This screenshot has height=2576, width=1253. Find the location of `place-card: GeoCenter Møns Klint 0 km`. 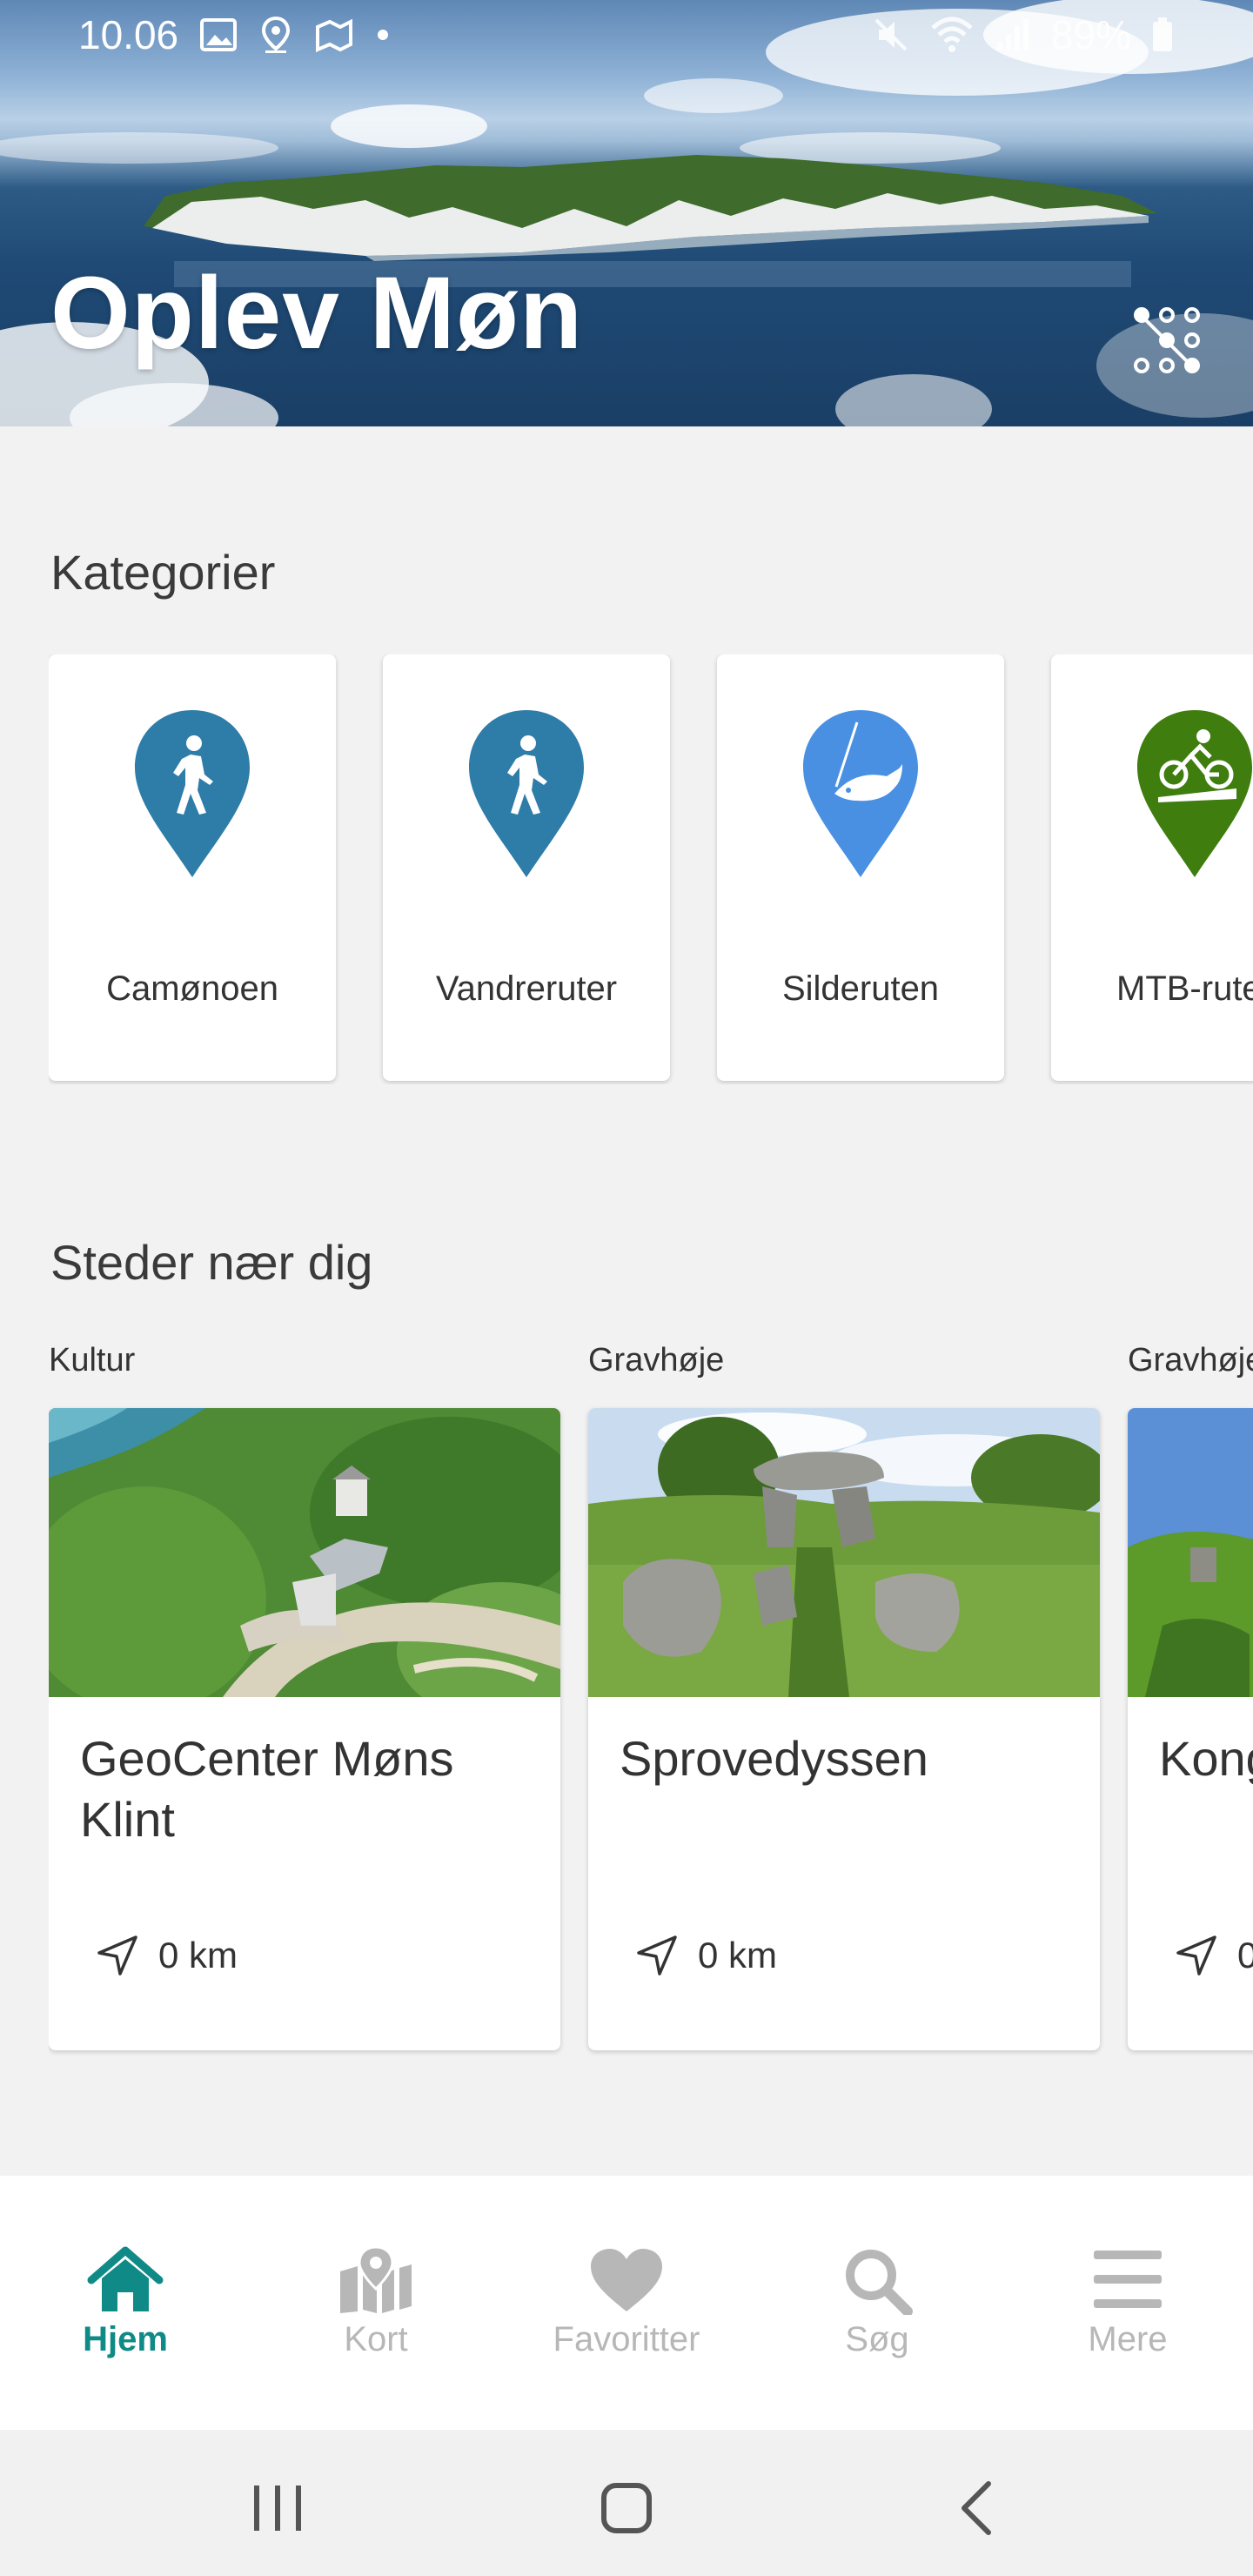

place-card: GeoCenter Møns Klint 0 km is located at coordinates (304, 1729).